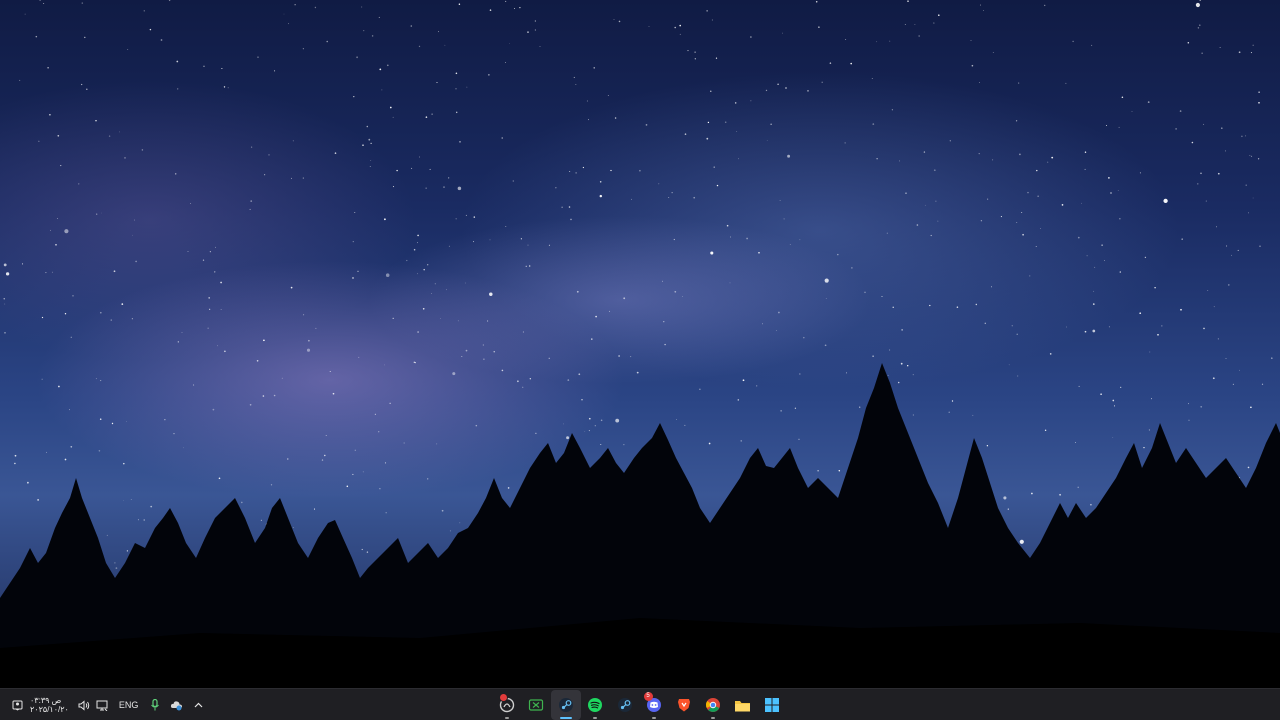 This screenshot has height=720, width=1280. What do you see at coordinates (129, 704) in the screenshot?
I see `language-indicator: ENG` at bounding box center [129, 704].